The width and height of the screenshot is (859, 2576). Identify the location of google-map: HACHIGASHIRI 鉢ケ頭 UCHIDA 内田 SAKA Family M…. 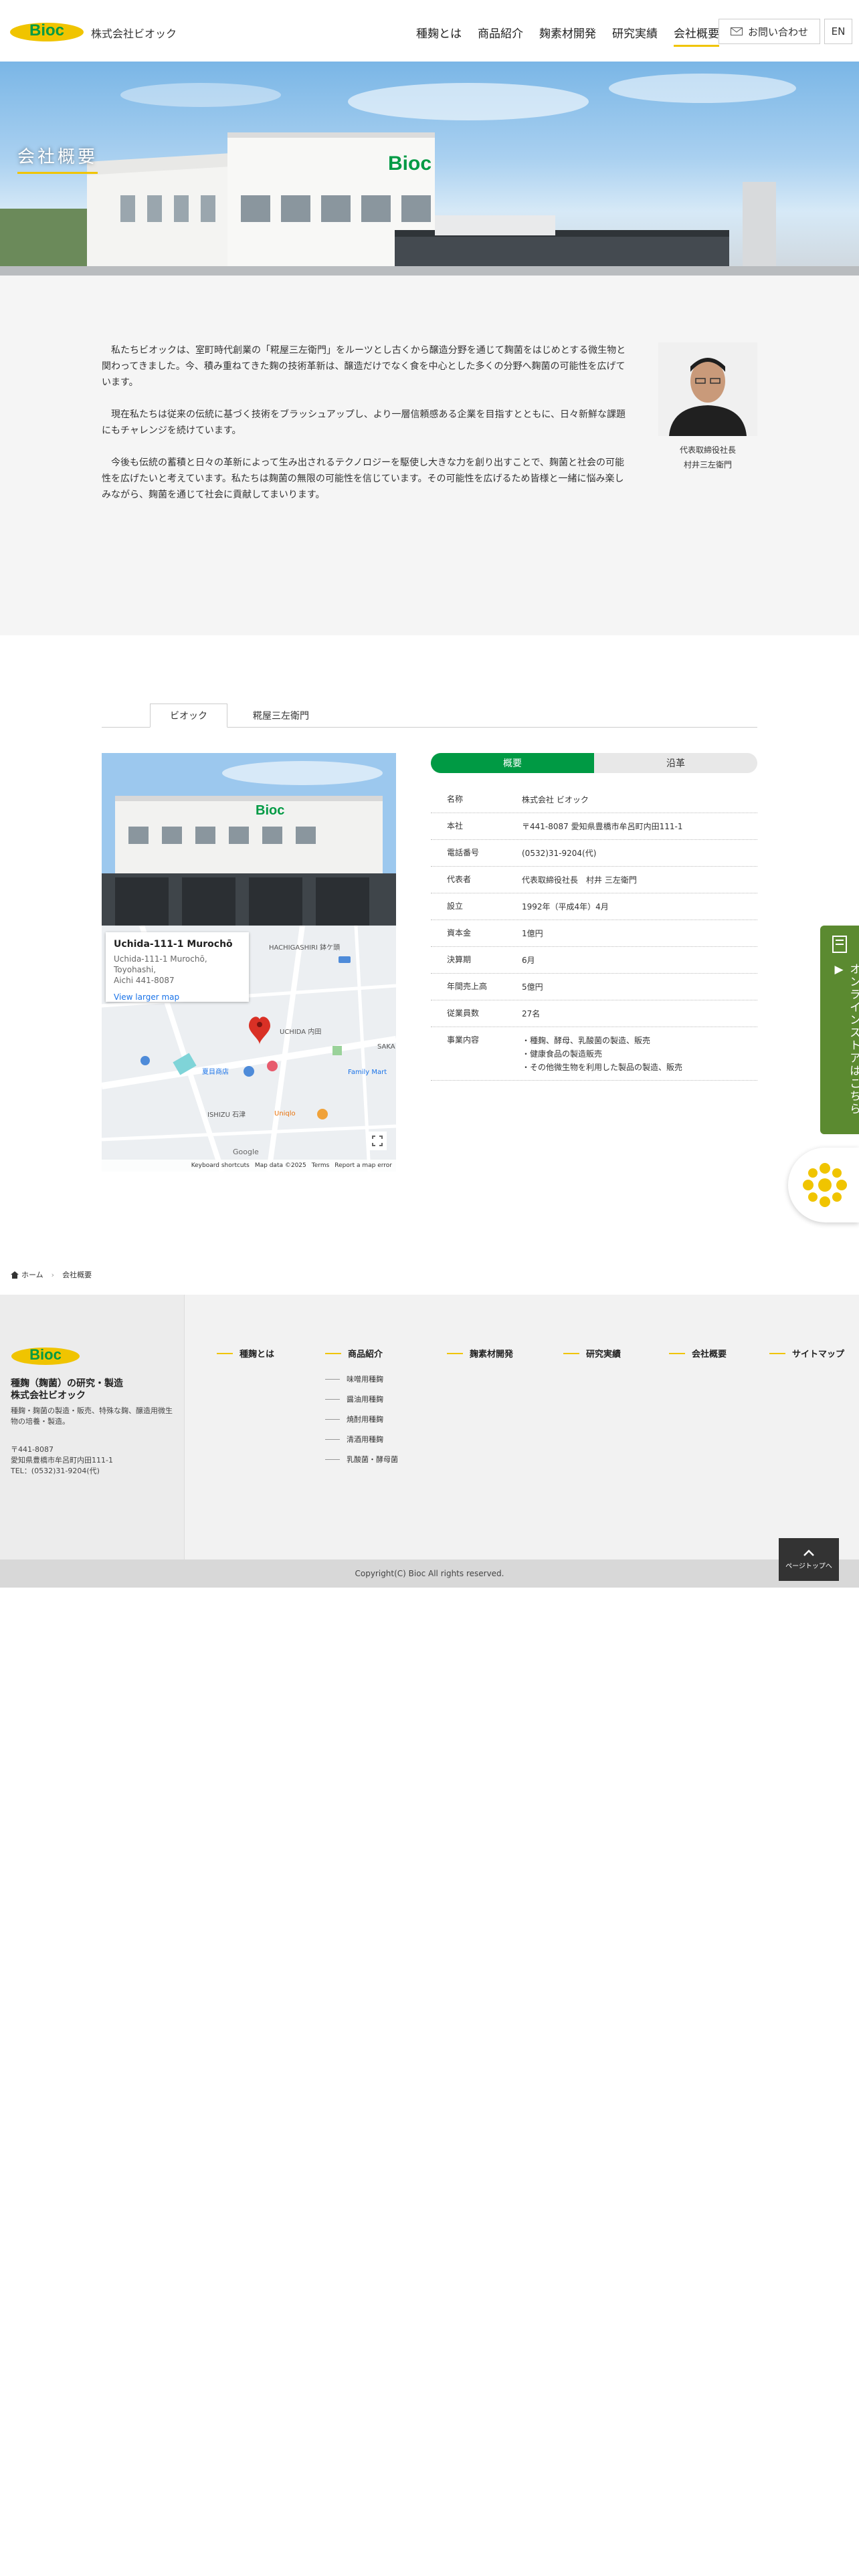
(249, 1049).